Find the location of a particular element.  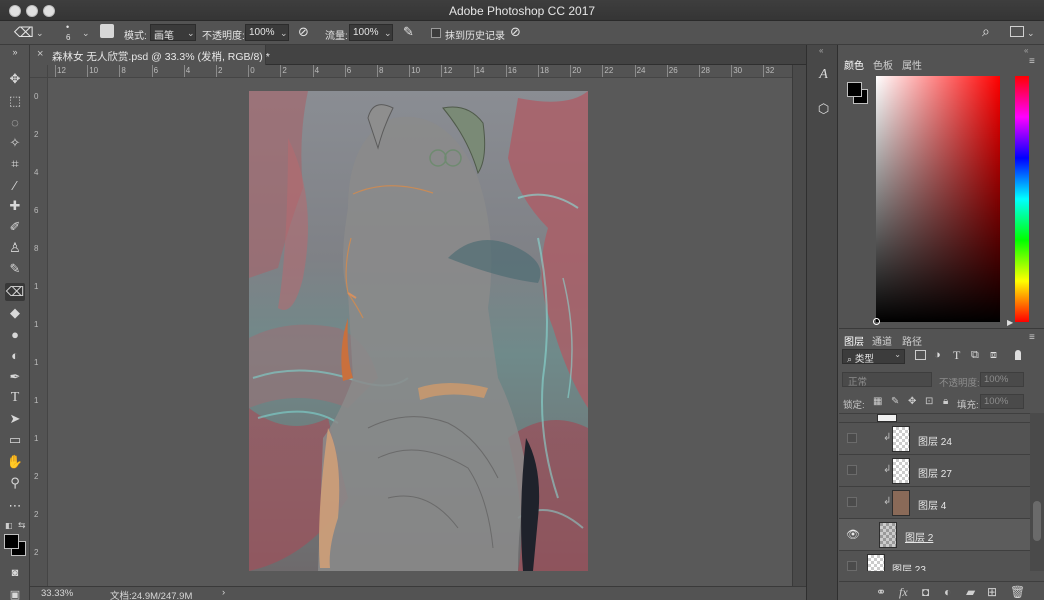

layers-panel-menu-icon: ≡ is located at coordinates (1032, 337).